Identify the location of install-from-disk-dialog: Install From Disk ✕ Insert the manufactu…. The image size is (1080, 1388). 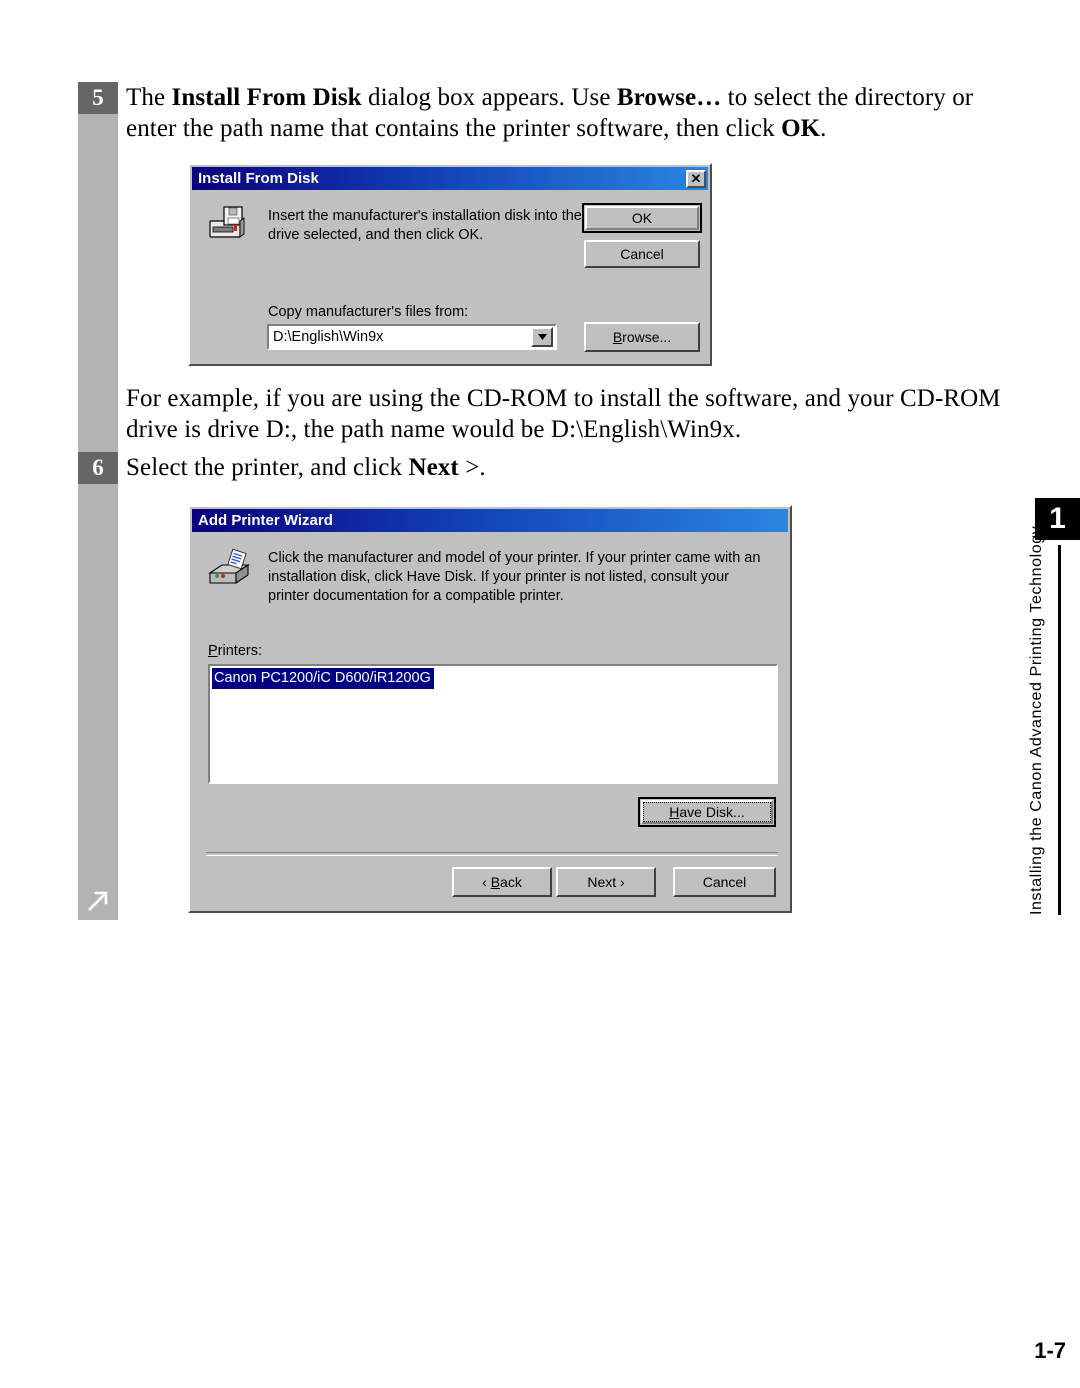
(450, 264).